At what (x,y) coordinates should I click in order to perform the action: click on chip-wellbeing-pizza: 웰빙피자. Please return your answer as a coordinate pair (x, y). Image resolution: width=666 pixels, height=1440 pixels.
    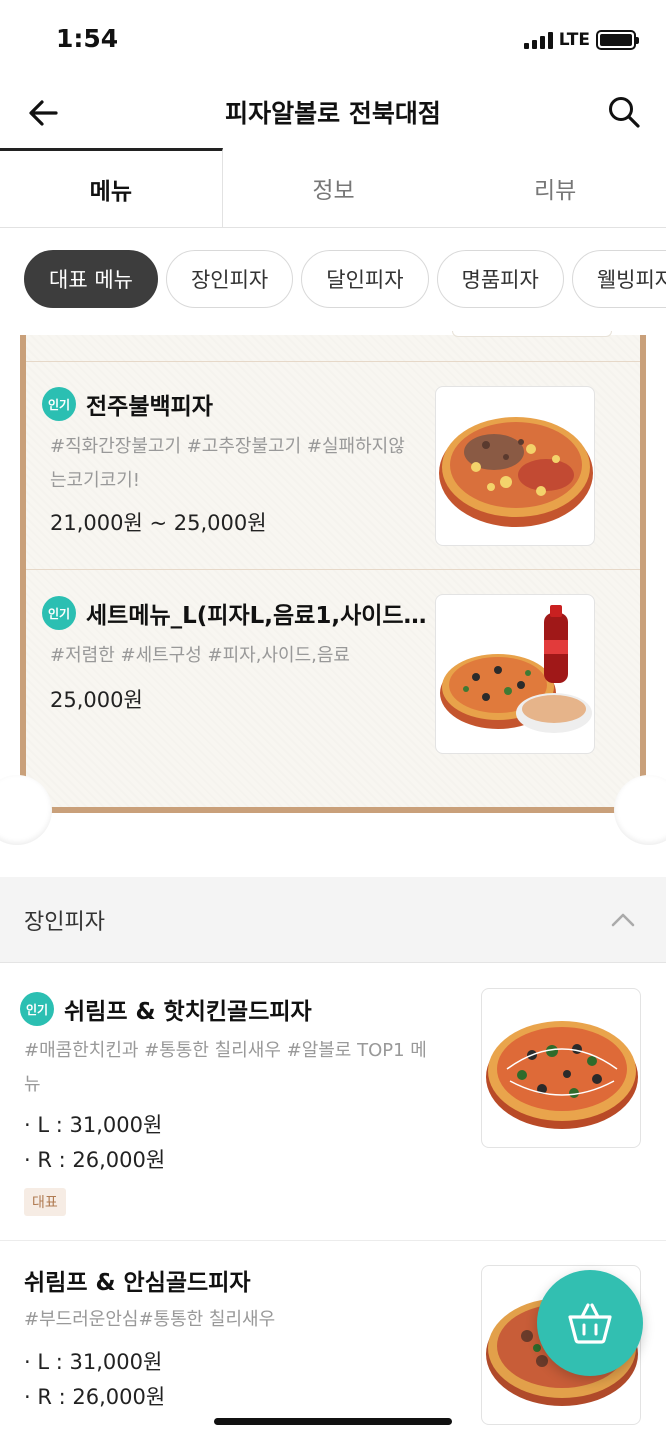
    Looking at the image, I should click on (618, 279).